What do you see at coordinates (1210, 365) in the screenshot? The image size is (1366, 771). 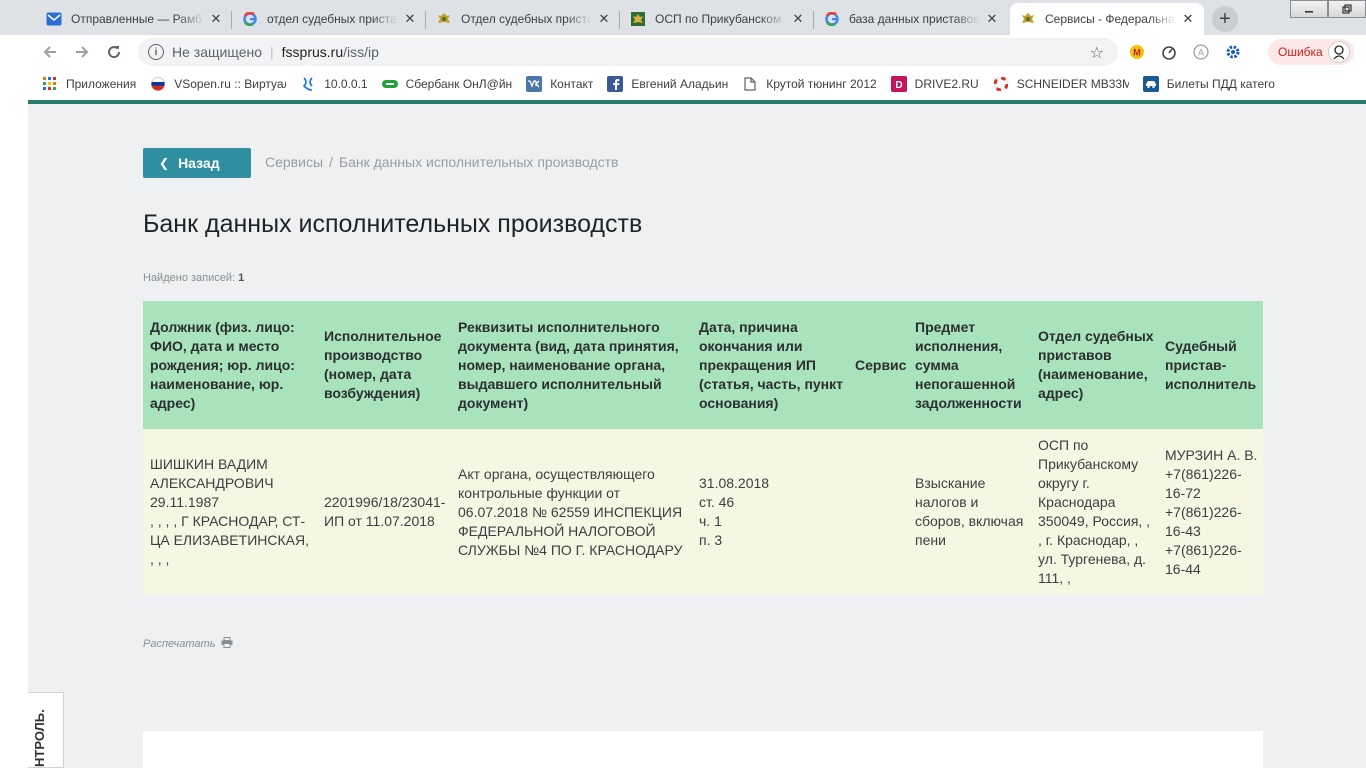 I see `column-header-bailiff: Судебный пристав-исполнитель` at bounding box center [1210, 365].